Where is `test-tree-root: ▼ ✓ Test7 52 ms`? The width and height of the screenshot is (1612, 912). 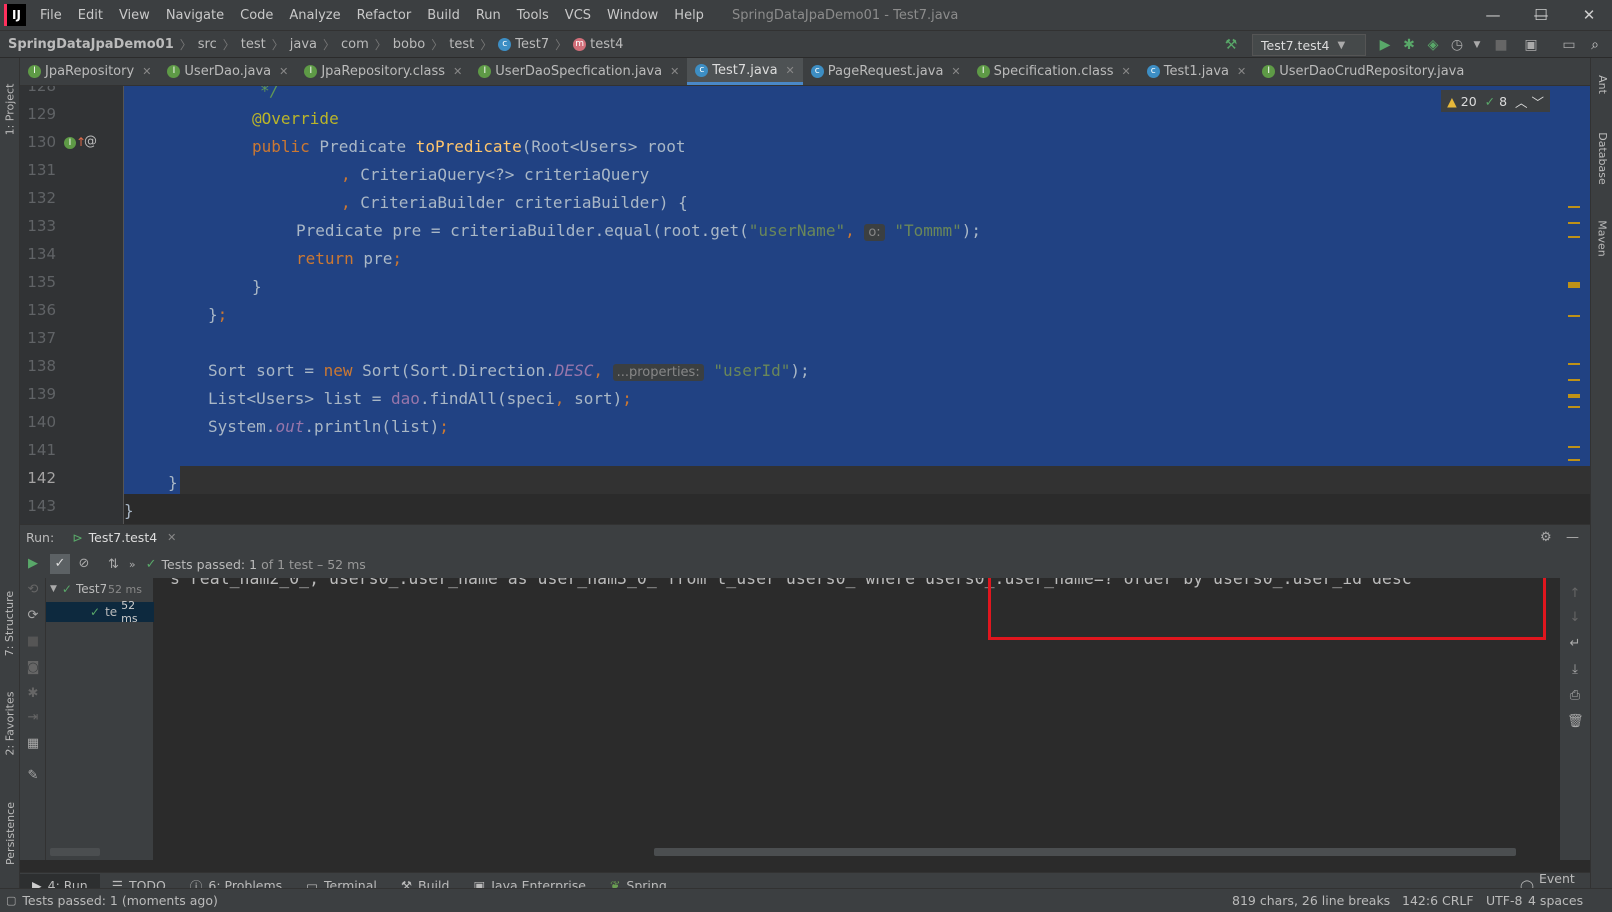 test-tree-root: ▼ ✓ Test7 52 ms is located at coordinates (102, 589).